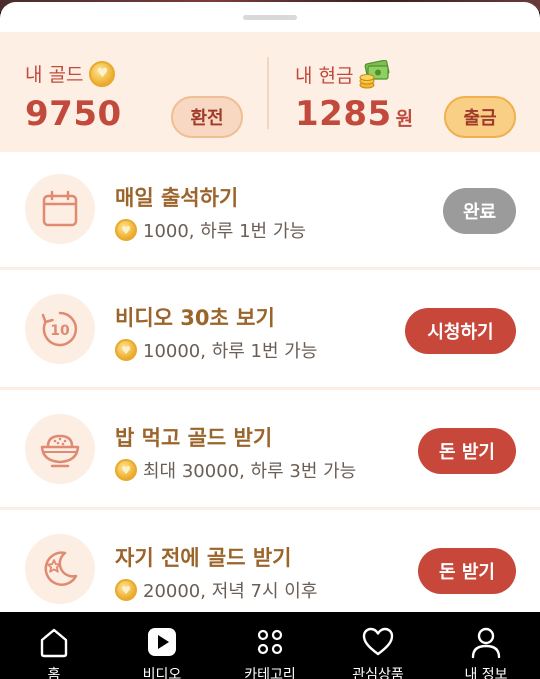 This screenshot has height=679, width=540. I want to click on task-reward: 20000, 저녁 7시 이후, so click(216, 590).